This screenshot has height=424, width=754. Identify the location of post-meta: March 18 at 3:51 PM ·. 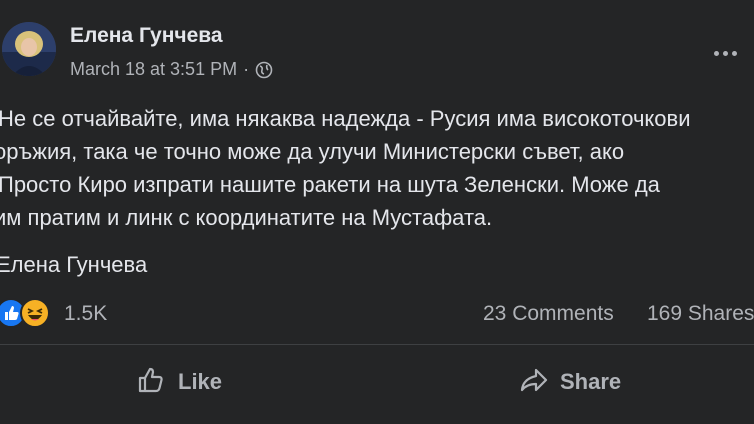
(171, 69).